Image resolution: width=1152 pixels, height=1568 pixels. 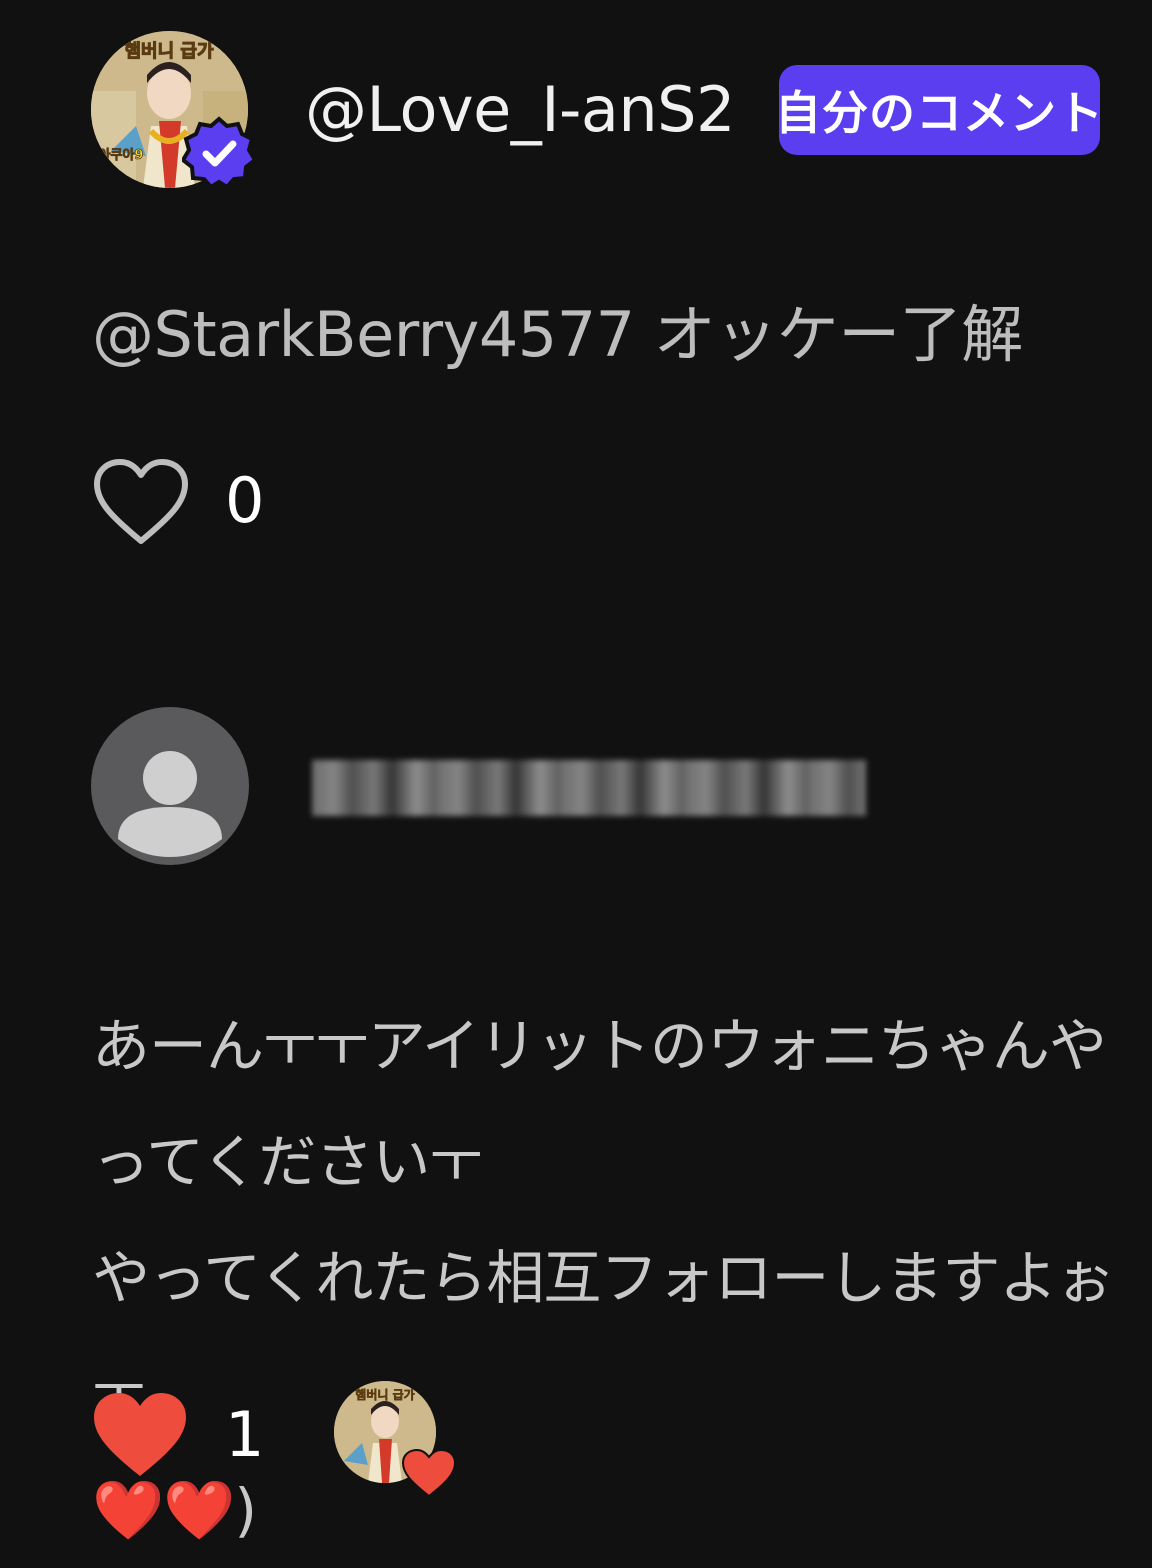 What do you see at coordinates (429, 1473) in the screenshot?
I see `creator-heart-icon` at bounding box center [429, 1473].